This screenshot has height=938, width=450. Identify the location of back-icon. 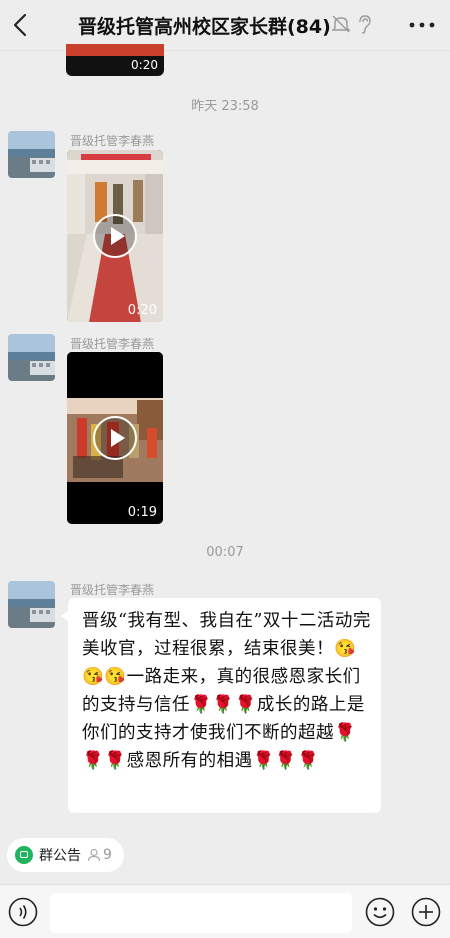
(21, 25).